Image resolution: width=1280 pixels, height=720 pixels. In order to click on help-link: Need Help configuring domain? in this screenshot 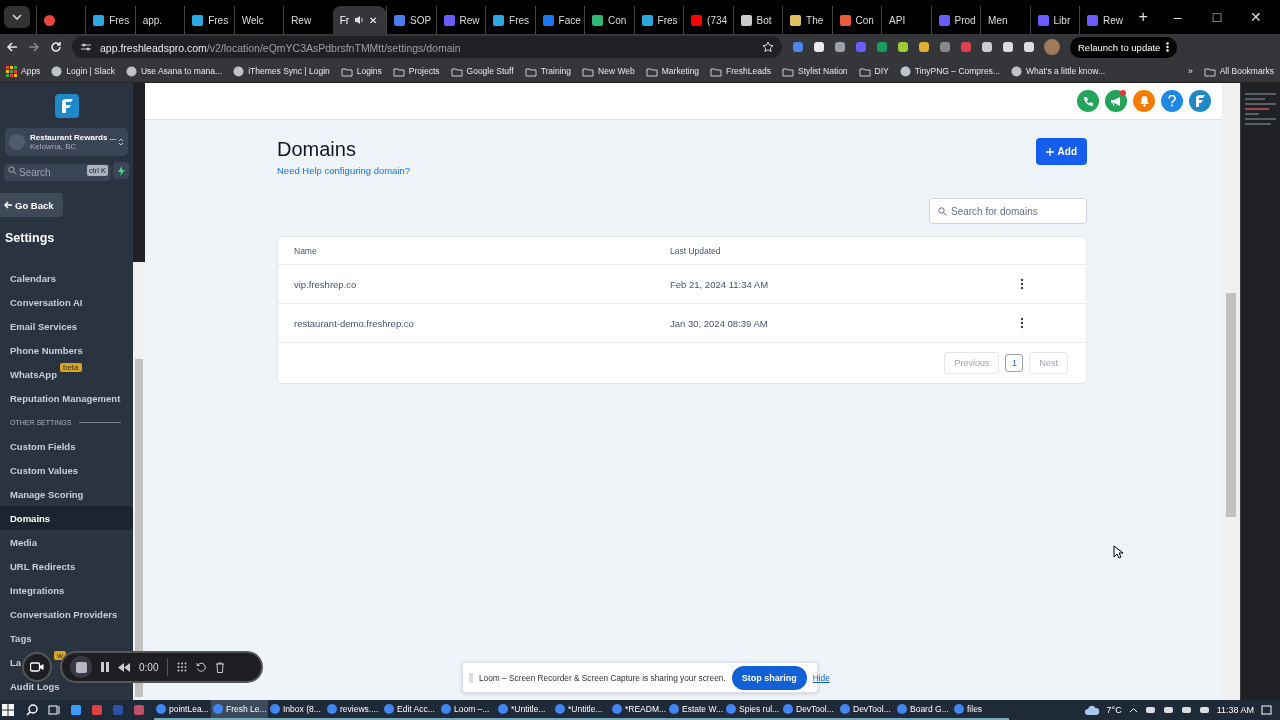, I will do `click(344, 170)`.